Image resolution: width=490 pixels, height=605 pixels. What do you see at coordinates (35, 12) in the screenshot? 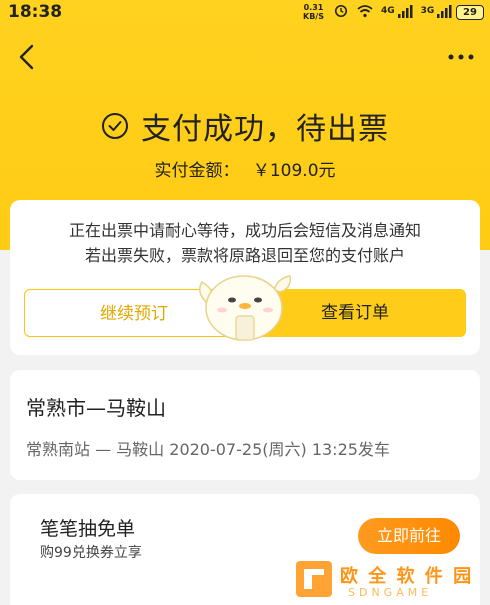
I see `status-time: 18:38` at bounding box center [35, 12].